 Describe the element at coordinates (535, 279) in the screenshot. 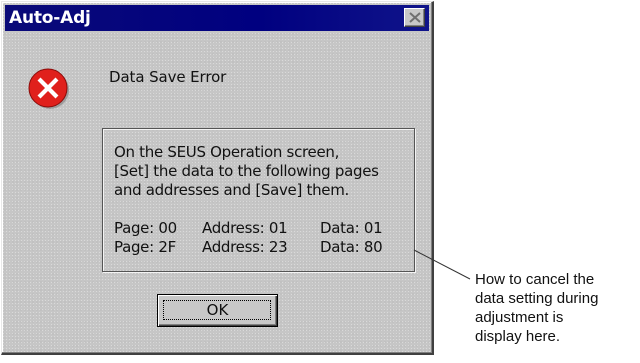

I see `annotation-line: How to cancel the` at that location.